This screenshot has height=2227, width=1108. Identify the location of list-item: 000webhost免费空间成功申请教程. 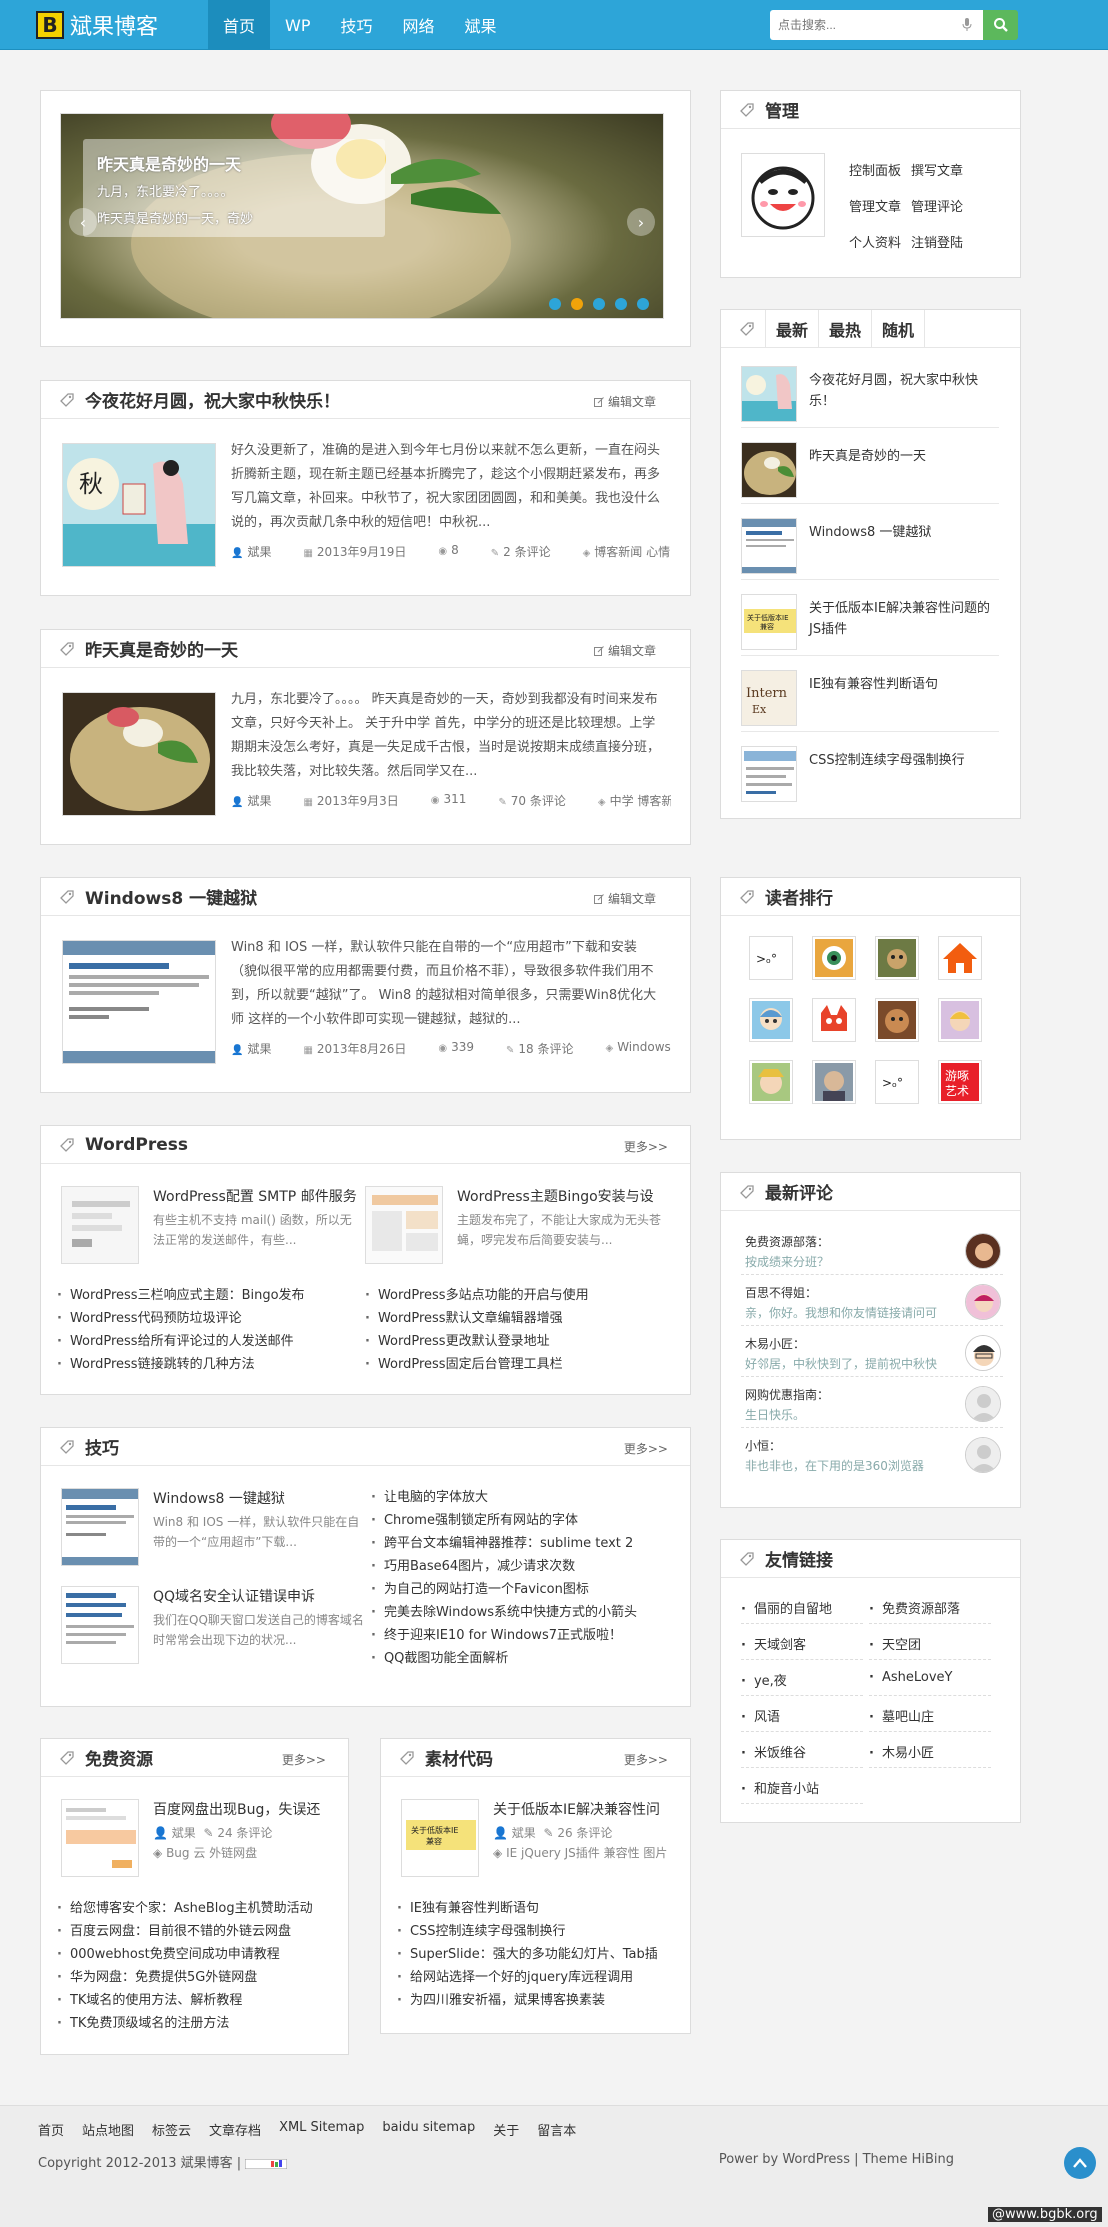
(200, 1954).